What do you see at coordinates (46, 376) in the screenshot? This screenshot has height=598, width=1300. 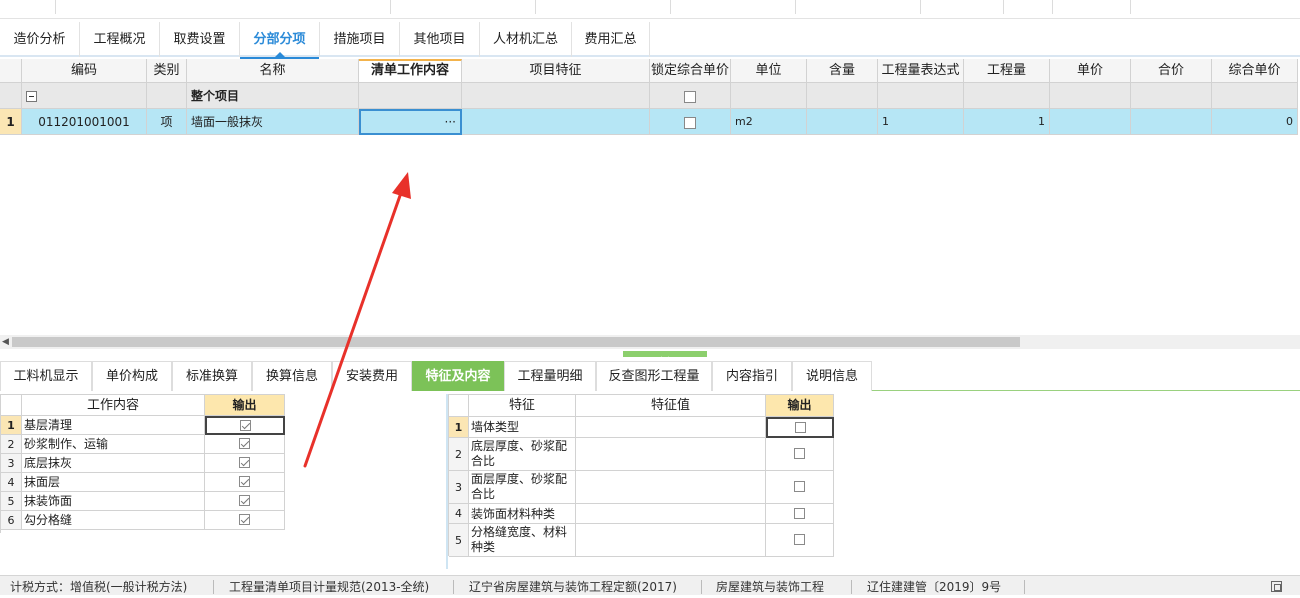 I see `tab-labor-material-display: 工料机显示` at bounding box center [46, 376].